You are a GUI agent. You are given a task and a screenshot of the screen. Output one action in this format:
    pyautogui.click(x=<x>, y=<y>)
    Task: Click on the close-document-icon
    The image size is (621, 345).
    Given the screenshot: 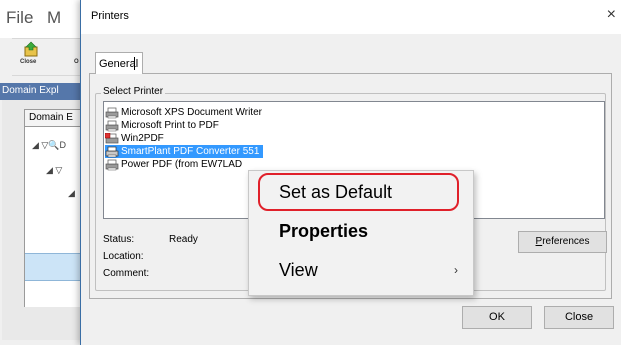 What is the action you would take?
    pyautogui.click(x=31, y=49)
    